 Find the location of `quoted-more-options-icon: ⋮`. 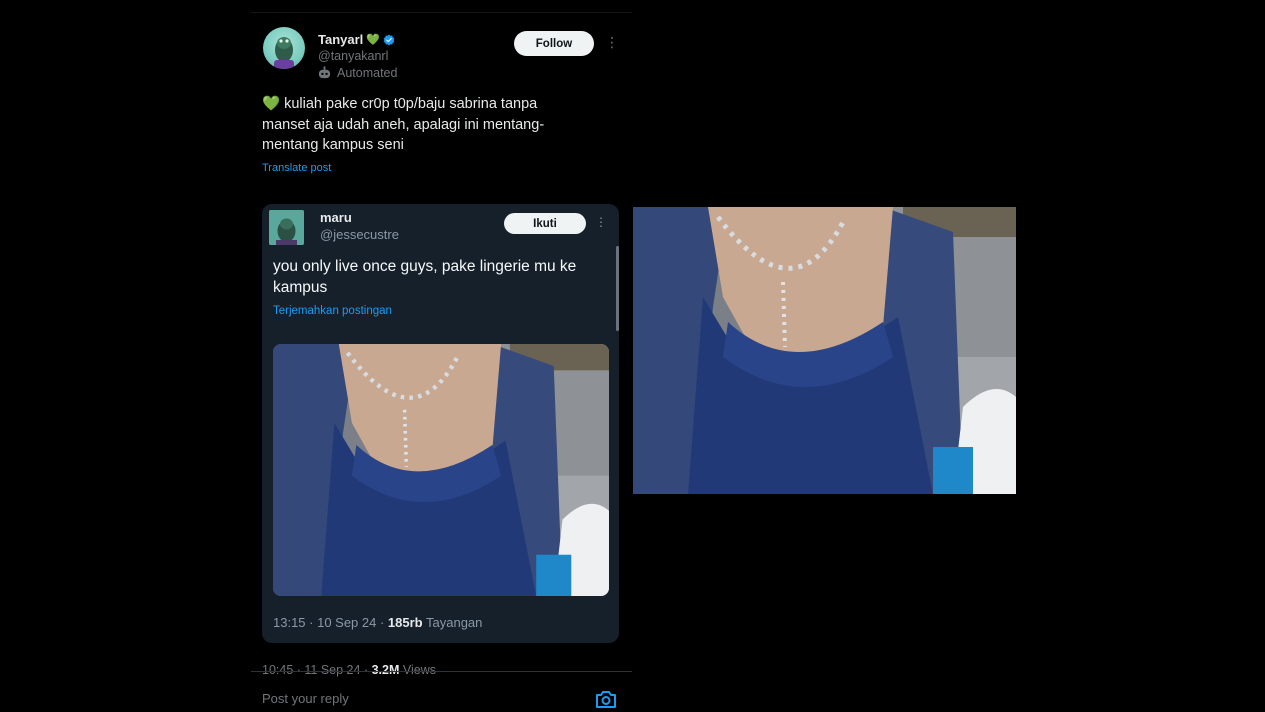

quoted-more-options-icon: ⋮ is located at coordinates (601, 222).